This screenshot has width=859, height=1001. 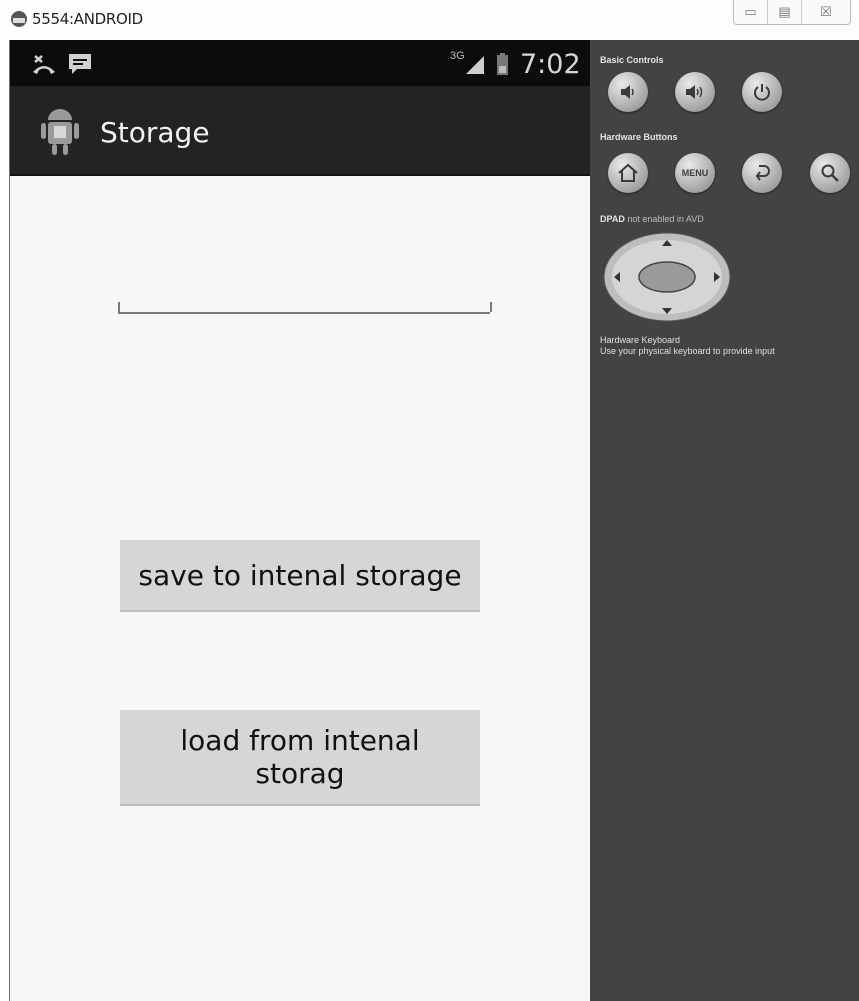 I want to click on back-button, so click(x=762, y=173).